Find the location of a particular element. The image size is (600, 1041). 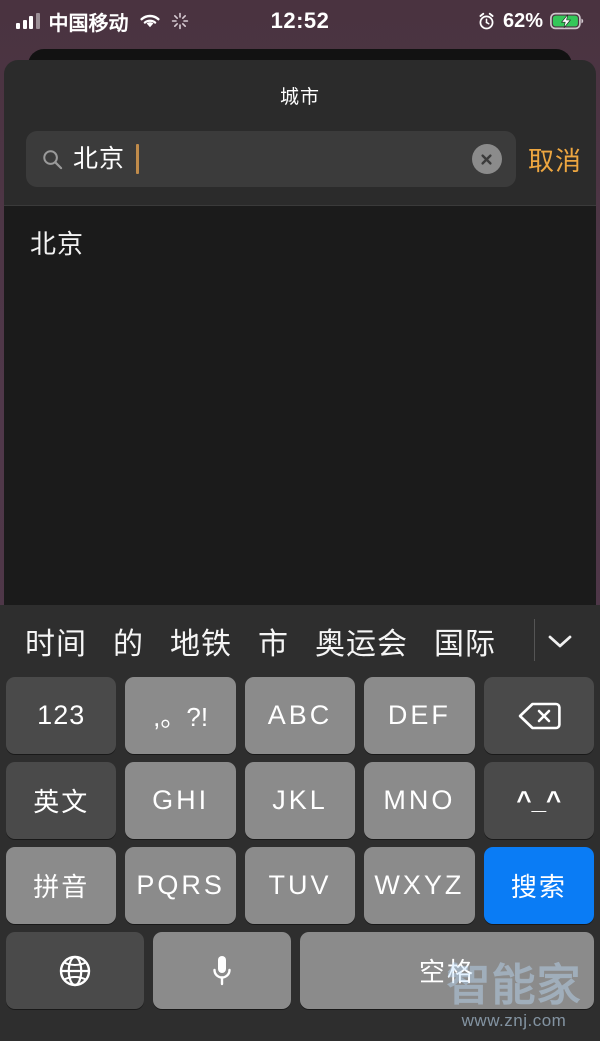

search-bar: 北京 取消 is located at coordinates (300, 148).